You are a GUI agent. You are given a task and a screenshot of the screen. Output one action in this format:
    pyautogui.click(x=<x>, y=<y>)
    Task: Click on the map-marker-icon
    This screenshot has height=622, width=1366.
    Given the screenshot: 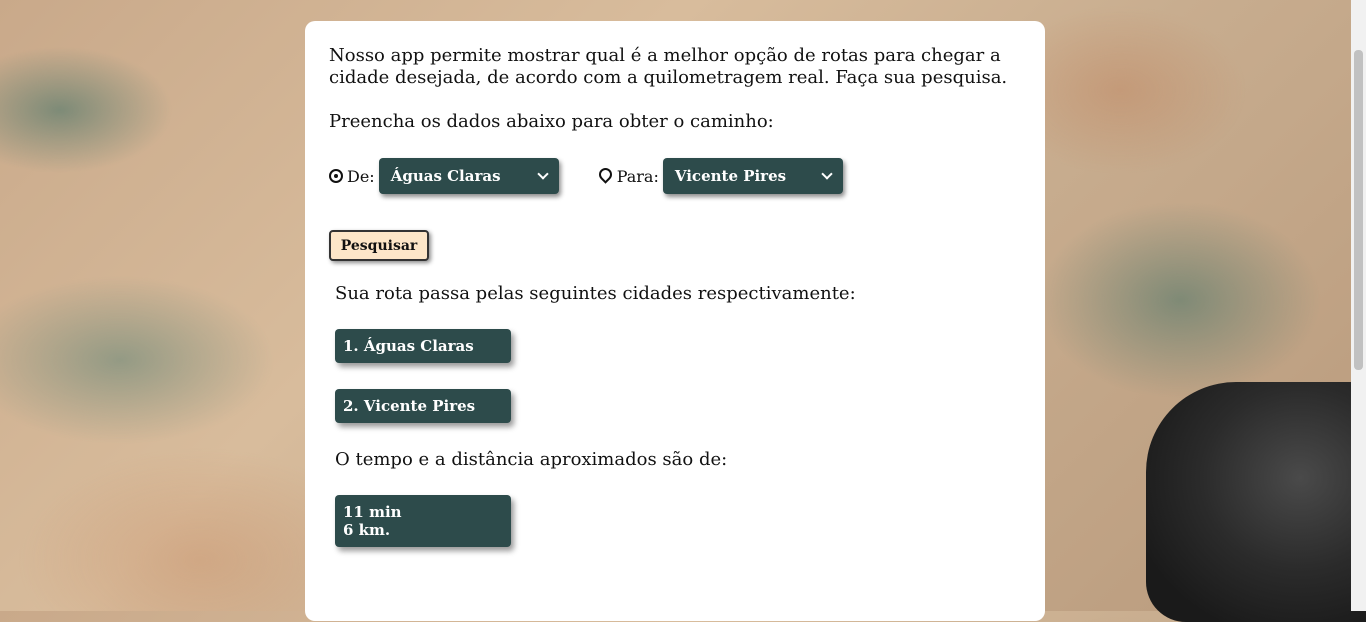 What is the action you would take?
    pyautogui.click(x=605, y=174)
    